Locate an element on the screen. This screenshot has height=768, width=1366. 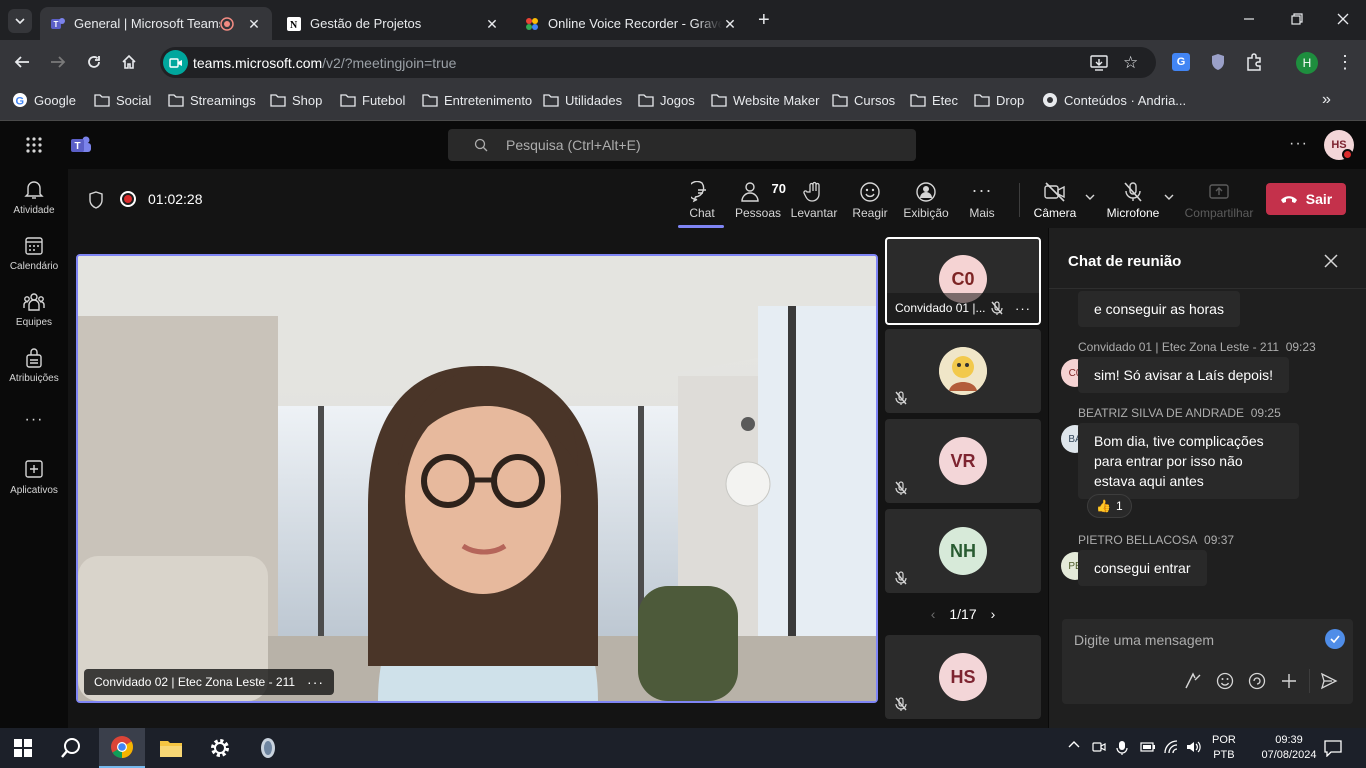
bookmark-star-icon: ☆ is located at coordinates (1130, 63).